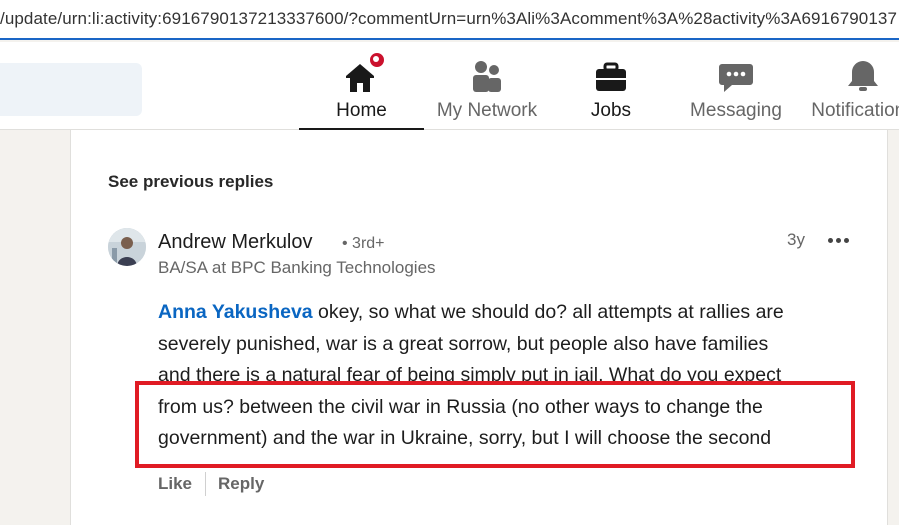  Describe the element at coordinates (376, 60) in the screenshot. I see `notification-badge` at that location.